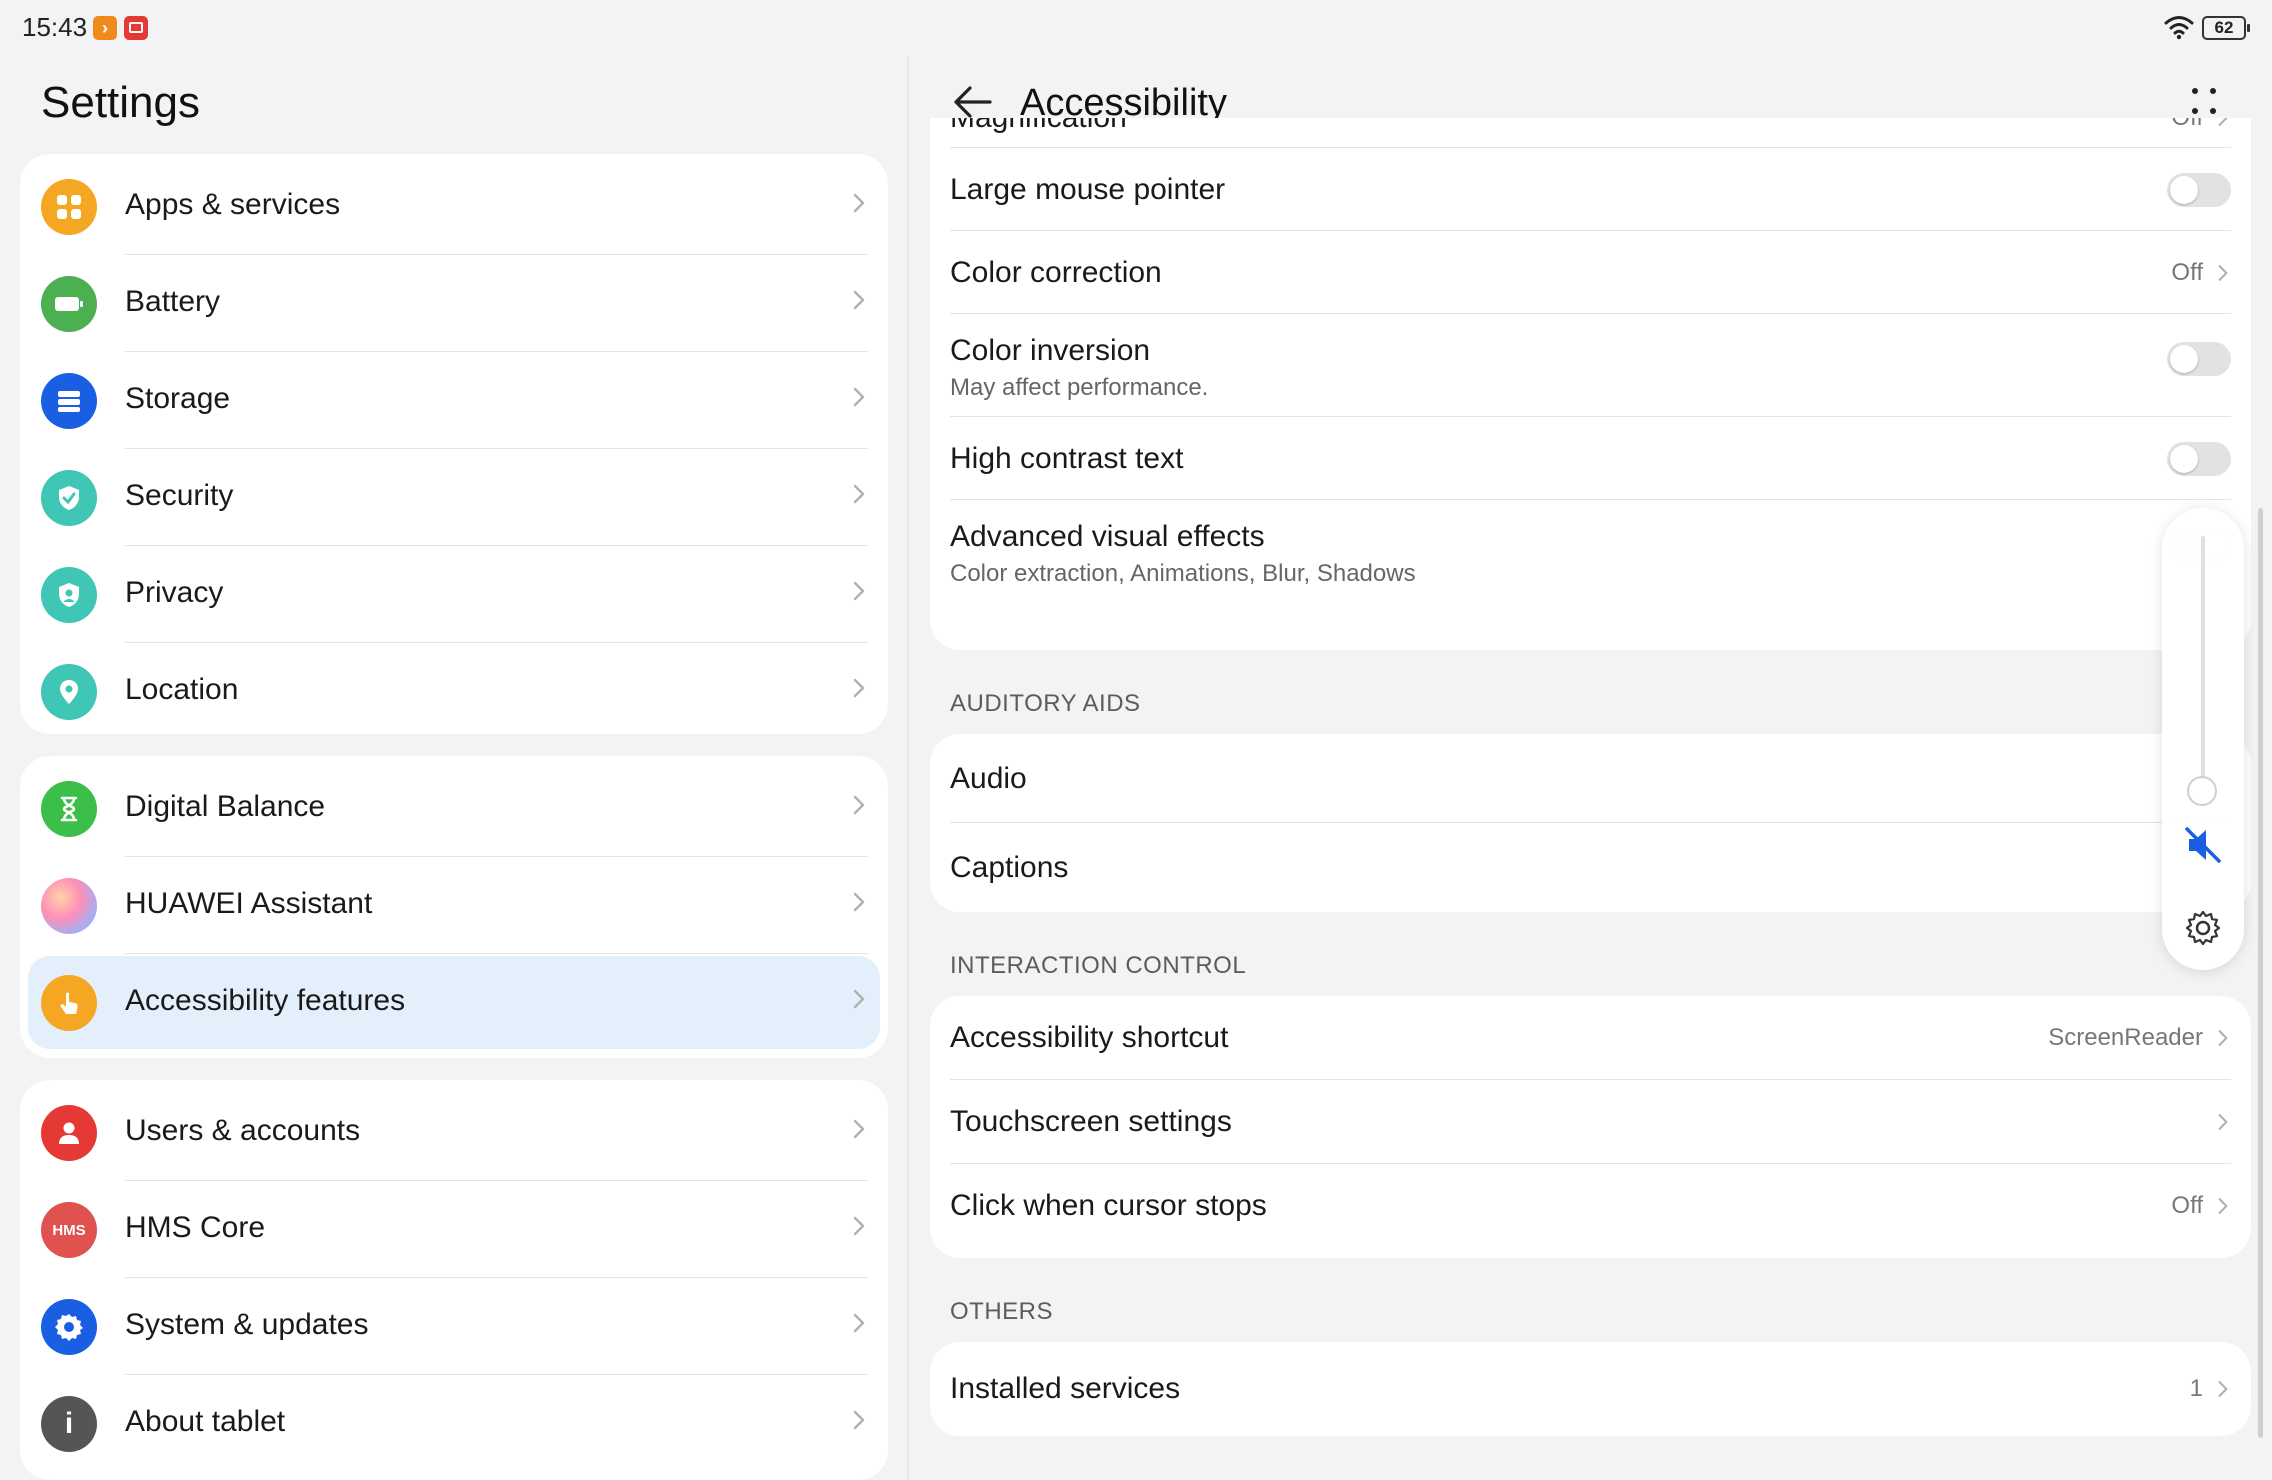  I want to click on volume-slider-knob, so click(2202, 791).